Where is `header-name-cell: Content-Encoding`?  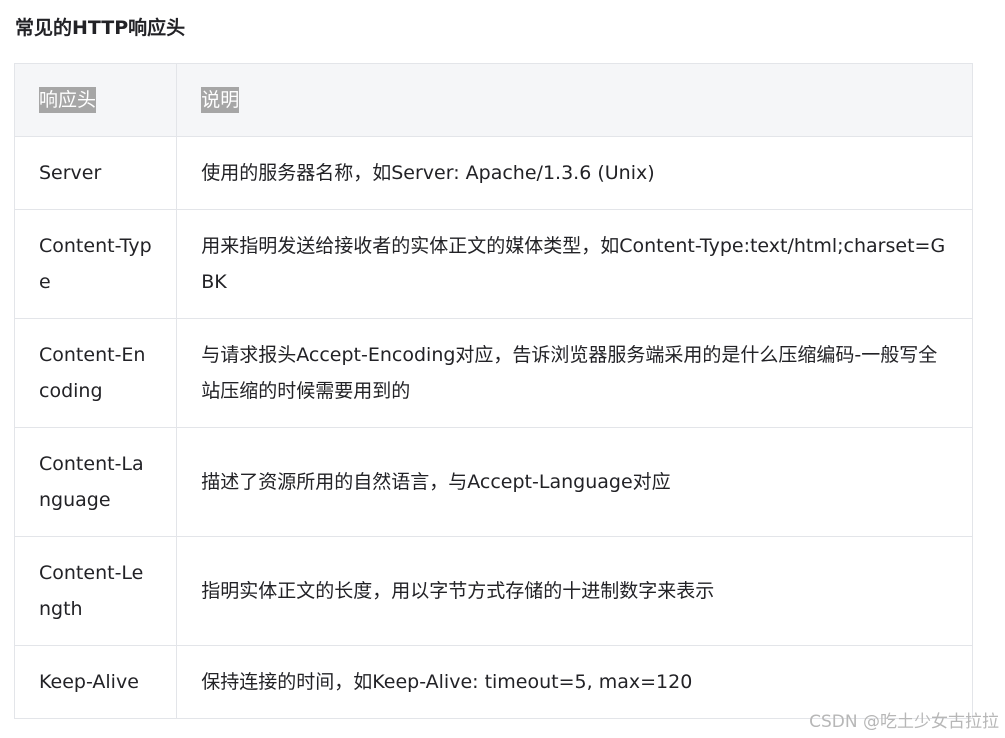
header-name-cell: Content-Encoding is located at coordinates (95, 373).